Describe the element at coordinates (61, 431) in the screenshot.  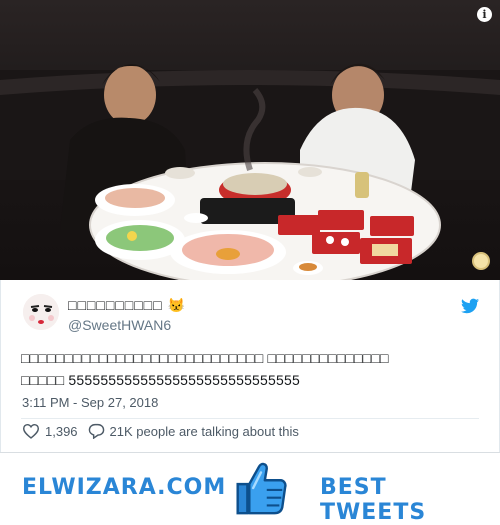
I see `like-count: 1,396` at that location.